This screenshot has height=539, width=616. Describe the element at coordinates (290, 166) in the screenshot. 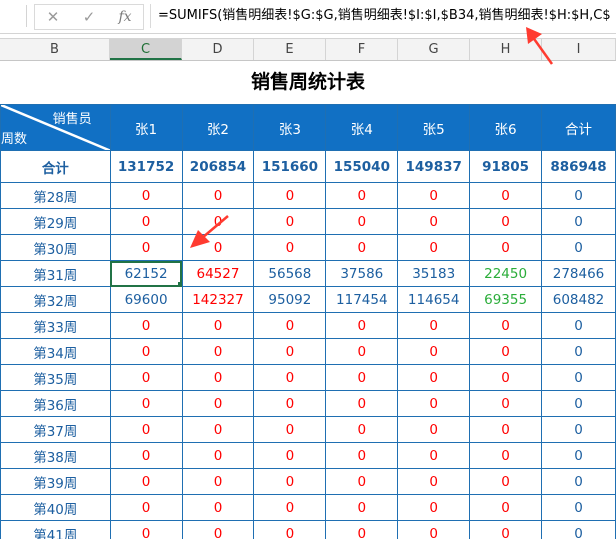

I see `total-cell: 151660` at that location.